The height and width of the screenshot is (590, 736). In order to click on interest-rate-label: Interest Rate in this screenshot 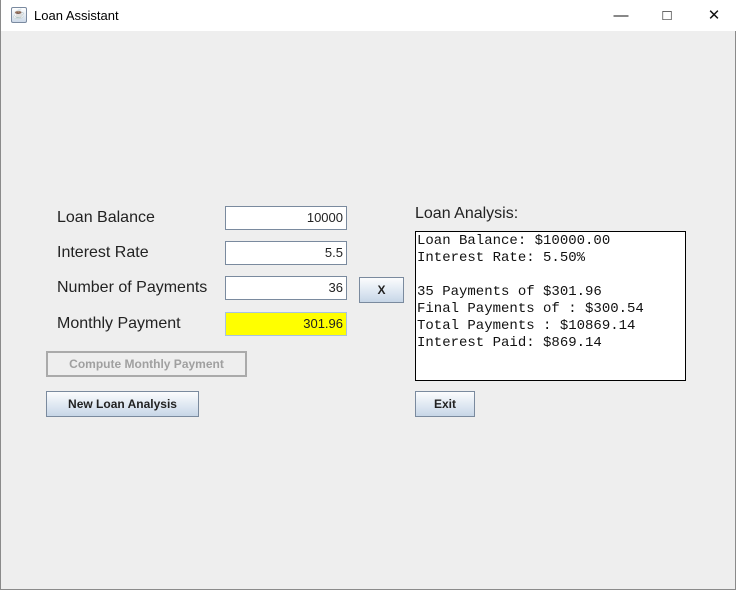, I will do `click(103, 252)`.